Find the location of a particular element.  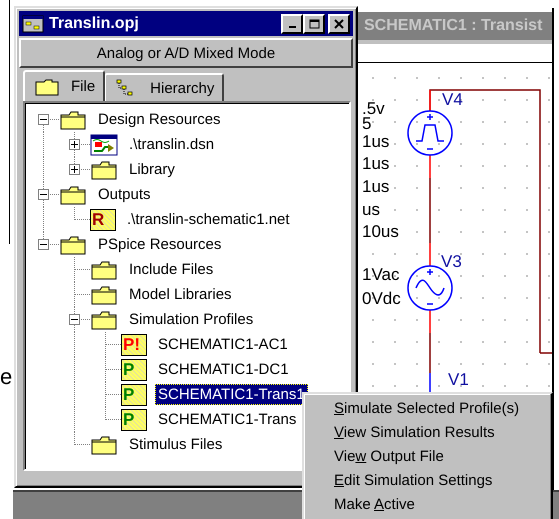

file-icon: R is located at coordinates (103, 219).